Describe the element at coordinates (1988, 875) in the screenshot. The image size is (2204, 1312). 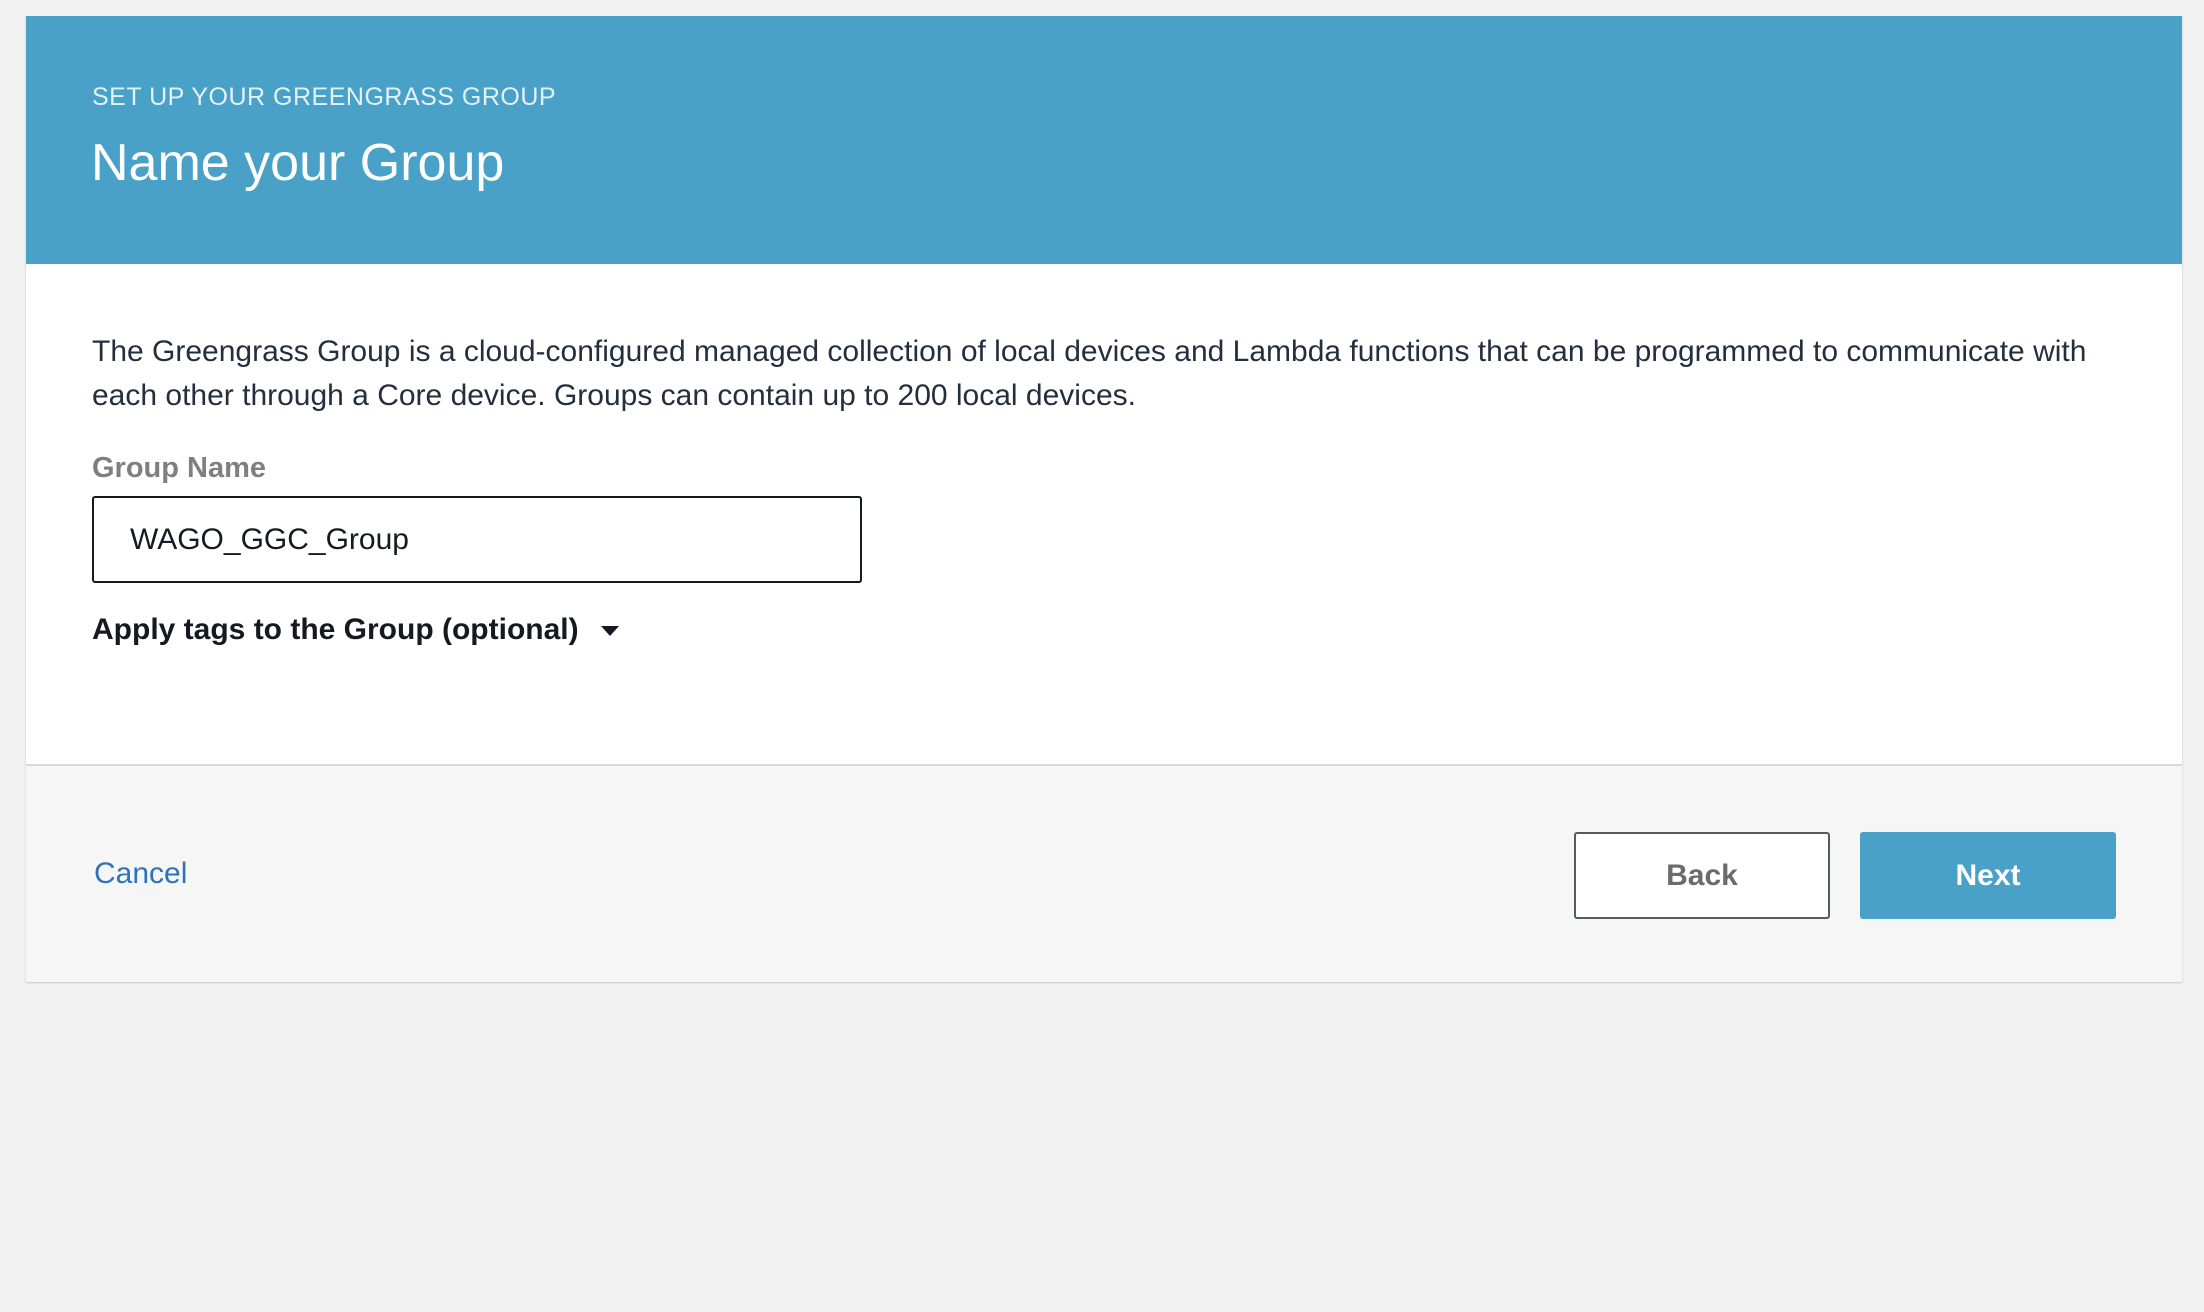
I see `next-button: Next` at that location.